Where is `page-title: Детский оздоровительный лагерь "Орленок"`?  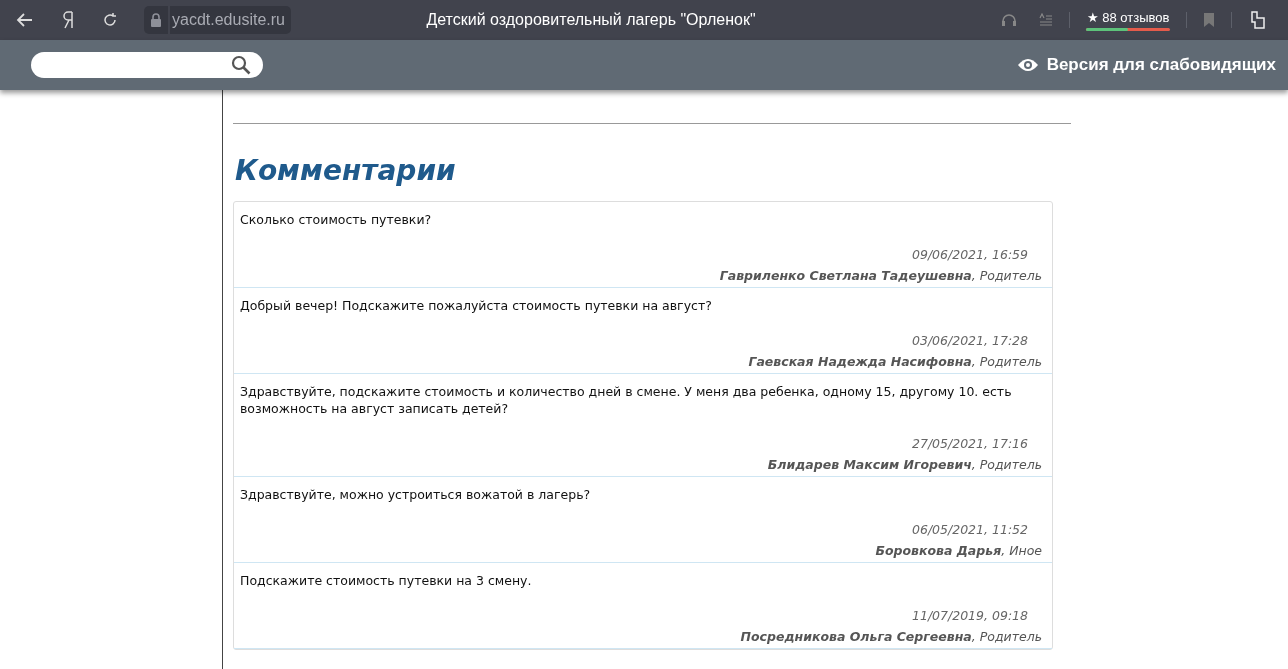 page-title: Детский оздоровительный лагерь "Орленок" is located at coordinates (591, 20).